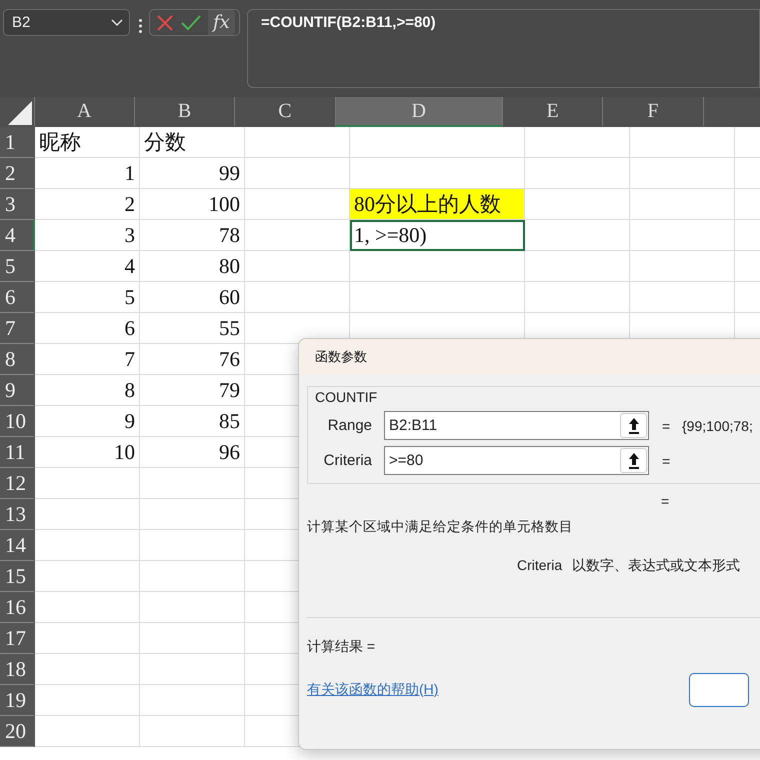 This screenshot has width=760, height=760. What do you see at coordinates (66, 22) in the screenshot?
I see `name-box: B2` at bounding box center [66, 22].